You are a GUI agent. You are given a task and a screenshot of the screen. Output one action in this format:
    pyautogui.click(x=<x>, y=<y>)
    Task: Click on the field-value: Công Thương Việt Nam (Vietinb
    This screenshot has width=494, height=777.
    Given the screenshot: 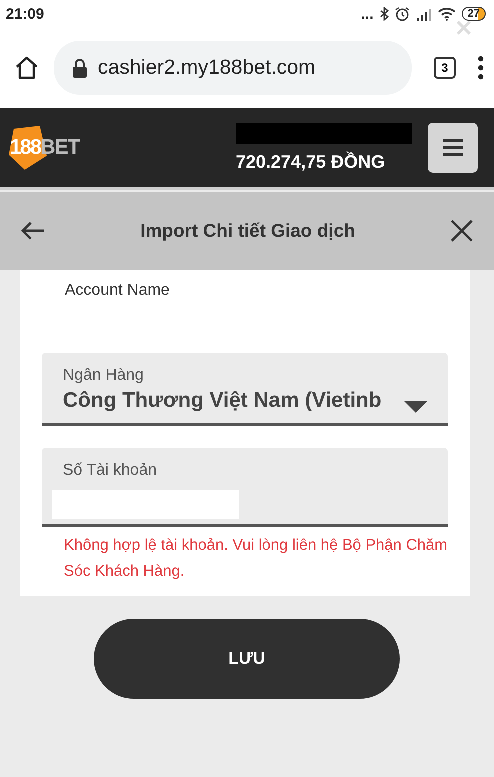 What is the action you would take?
    pyautogui.click(x=223, y=401)
    